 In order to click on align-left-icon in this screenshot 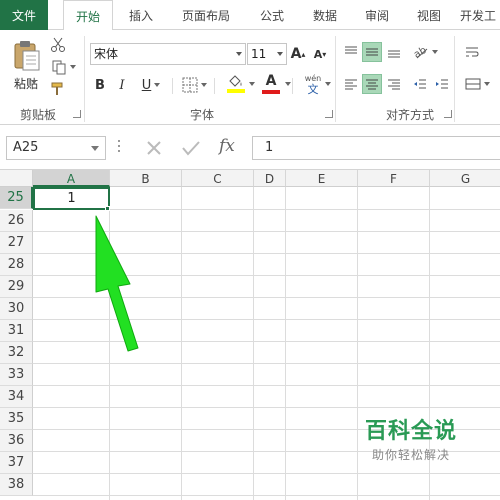, I will do `click(351, 84)`.